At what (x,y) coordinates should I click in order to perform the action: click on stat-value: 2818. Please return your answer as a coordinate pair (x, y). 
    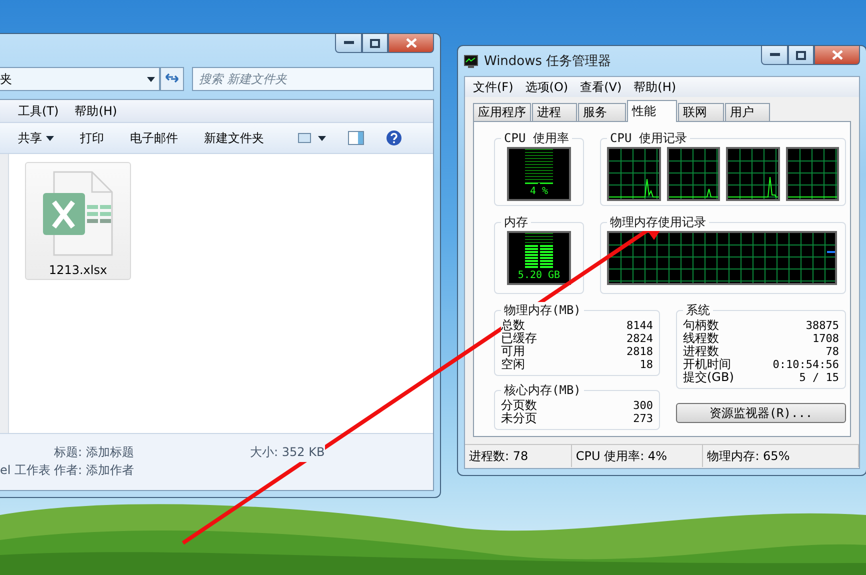
    Looking at the image, I should click on (639, 351).